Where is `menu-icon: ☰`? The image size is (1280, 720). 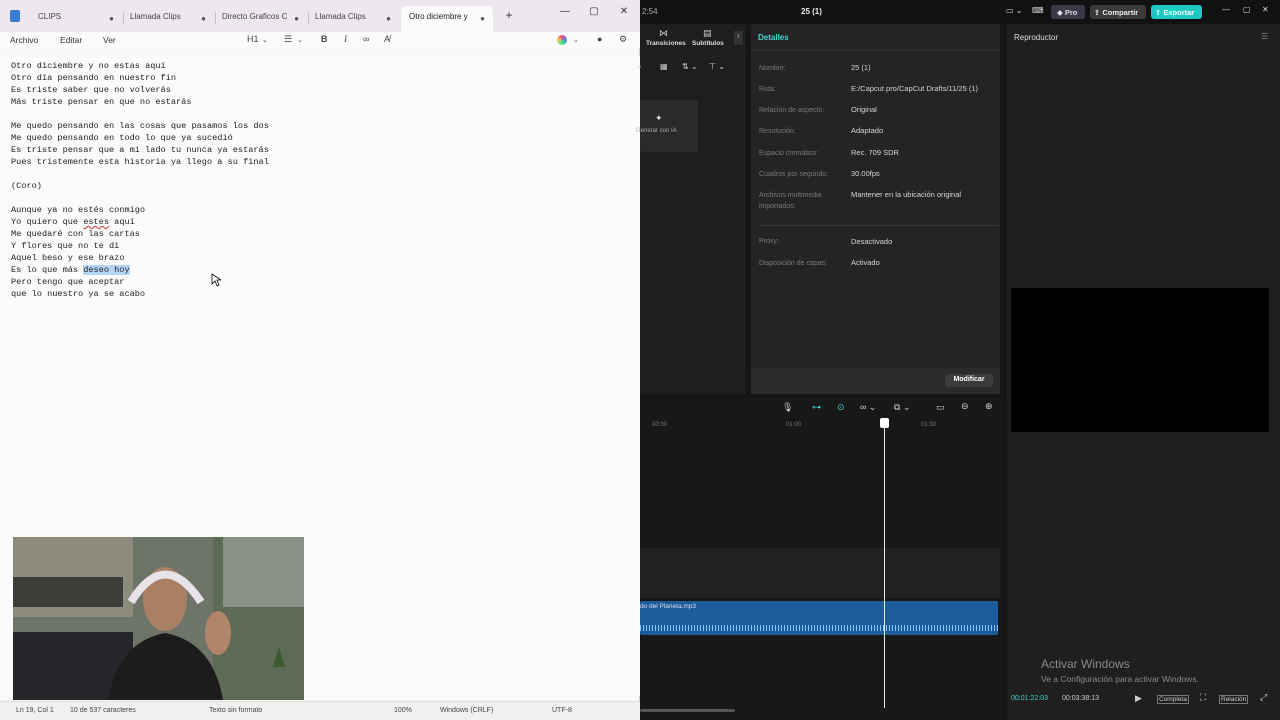 menu-icon: ☰ is located at coordinates (1264, 36).